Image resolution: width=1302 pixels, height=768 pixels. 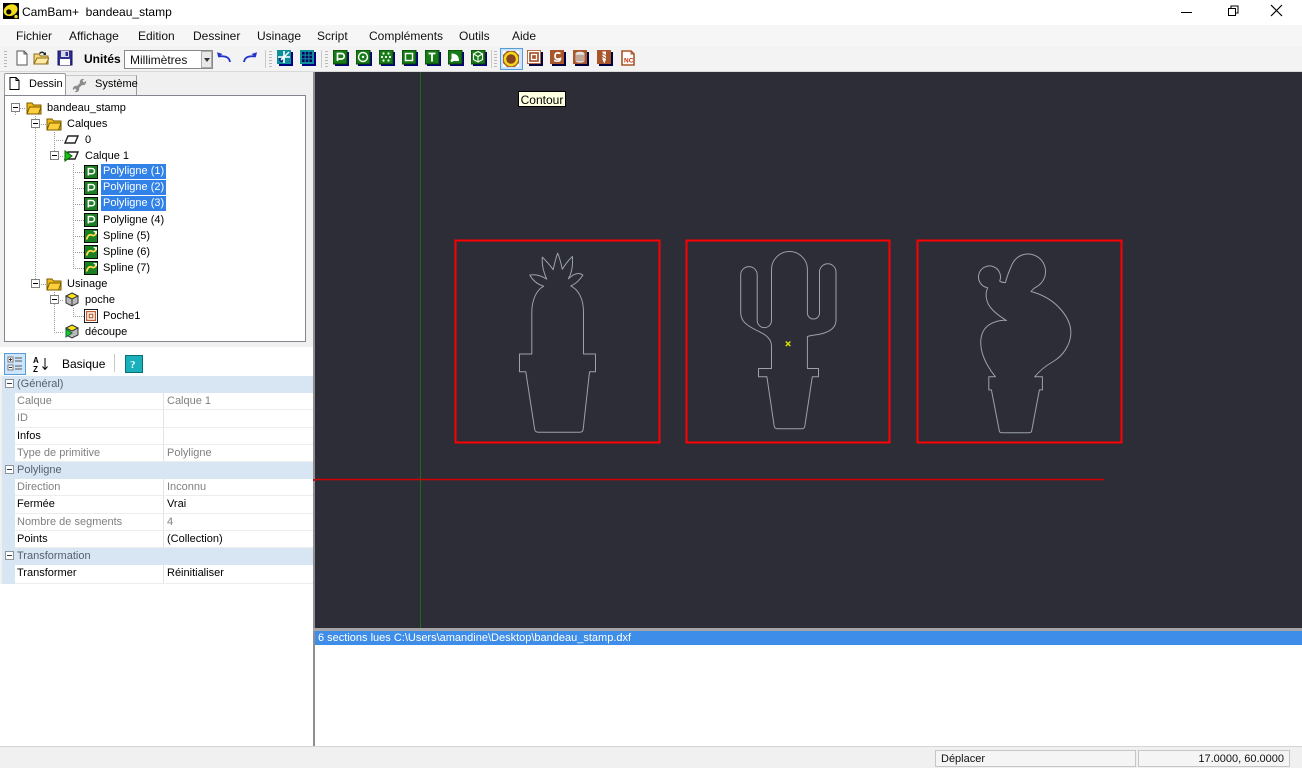 I want to click on svg-text: A, so click(x=36, y=360).